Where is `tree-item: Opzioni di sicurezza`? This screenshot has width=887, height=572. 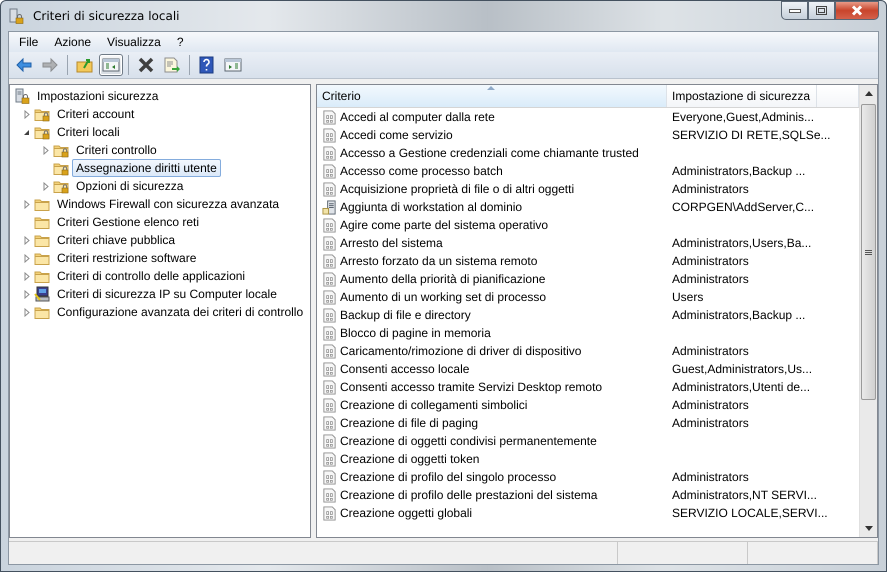
tree-item: Opzioni di sicurezza is located at coordinates (130, 186).